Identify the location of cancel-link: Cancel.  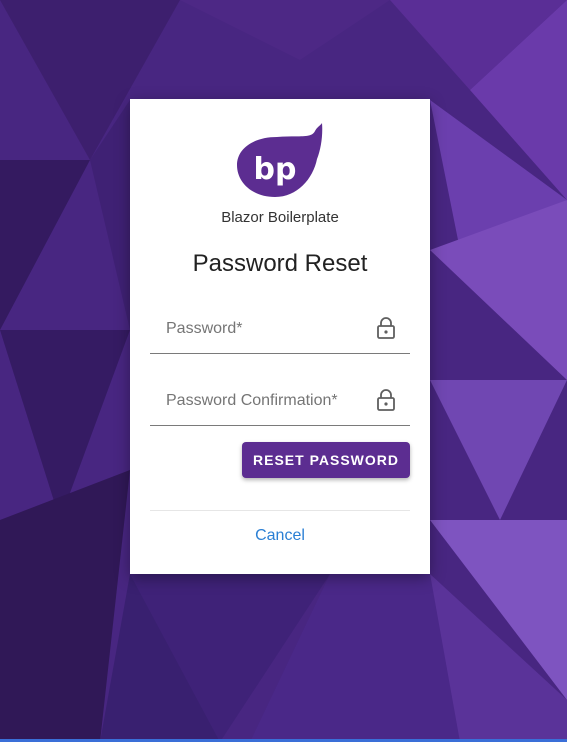
(280, 536).